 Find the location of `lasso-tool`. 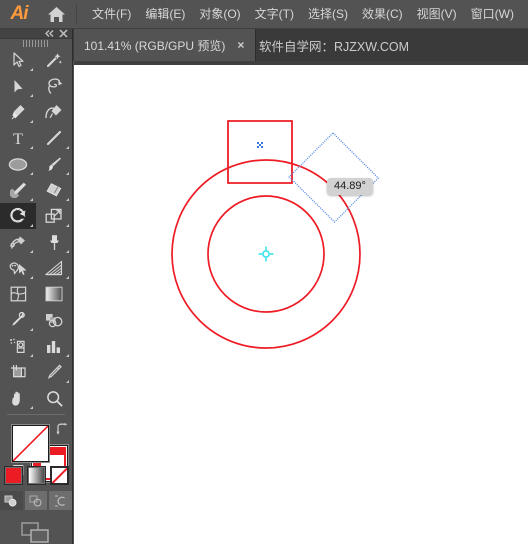

lasso-tool is located at coordinates (54, 86).